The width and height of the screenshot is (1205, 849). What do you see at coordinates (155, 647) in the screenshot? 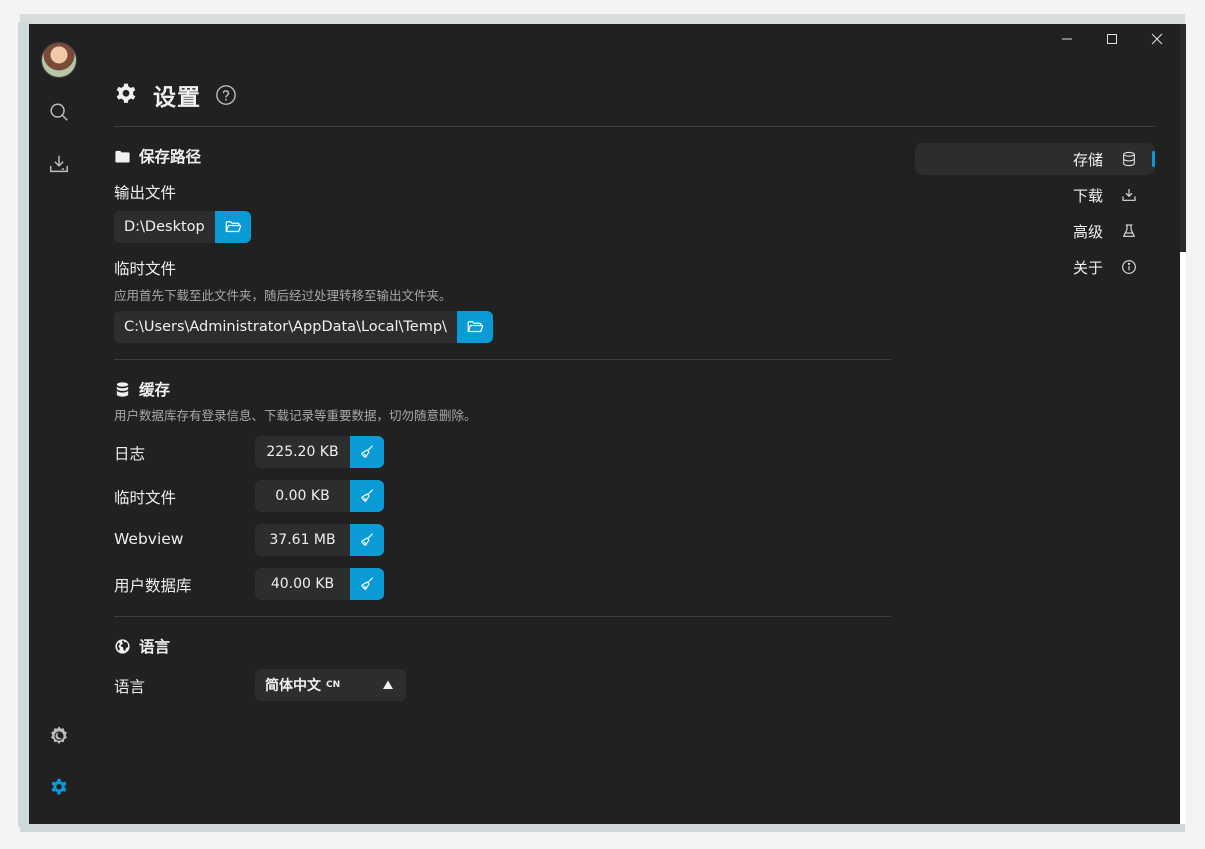
I see `section-title-text: 语言` at bounding box center [155, 647].